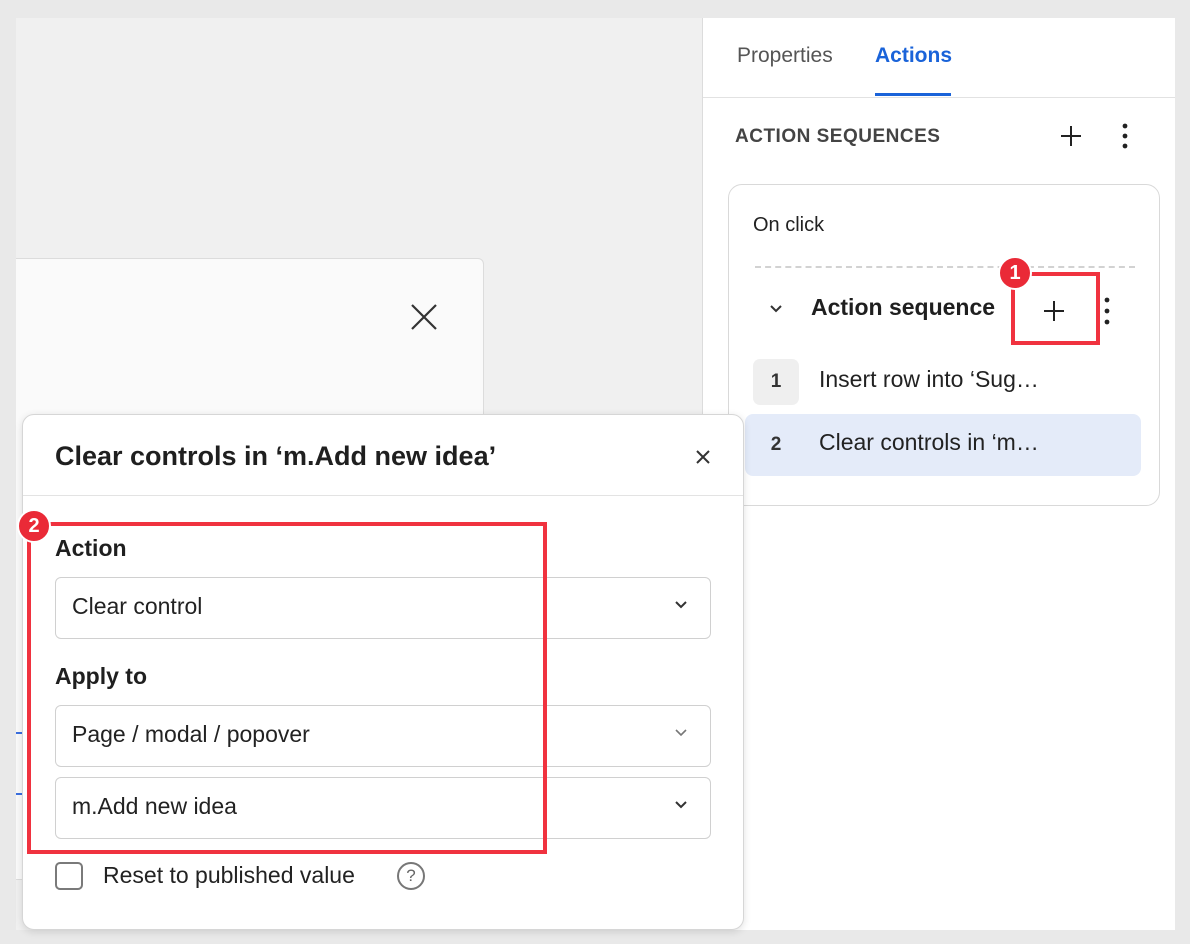 The height and width of the screenshot is (944, 1190). Describe the element at coordinates (789, 225) in the screenshot. I see `trigger-label: On click` at that location.